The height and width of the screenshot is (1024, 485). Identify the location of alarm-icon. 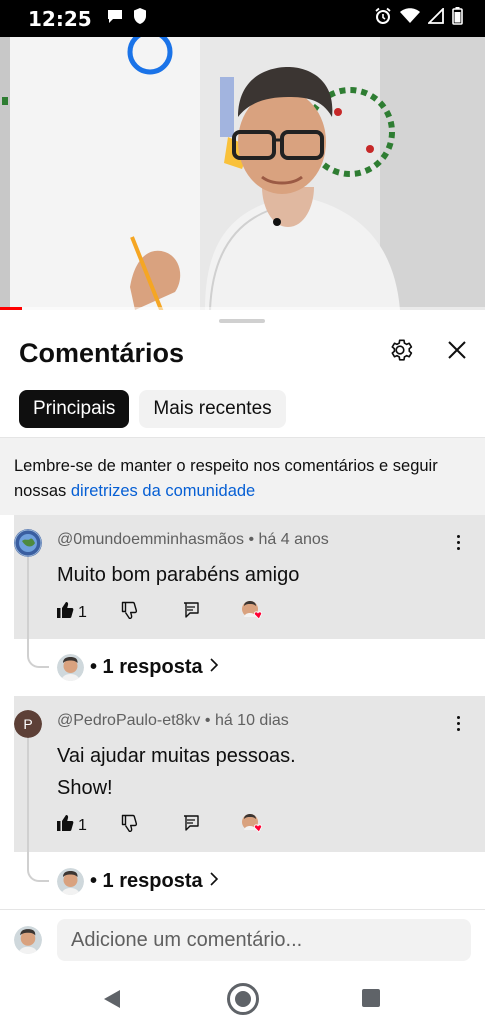
(383, 18).